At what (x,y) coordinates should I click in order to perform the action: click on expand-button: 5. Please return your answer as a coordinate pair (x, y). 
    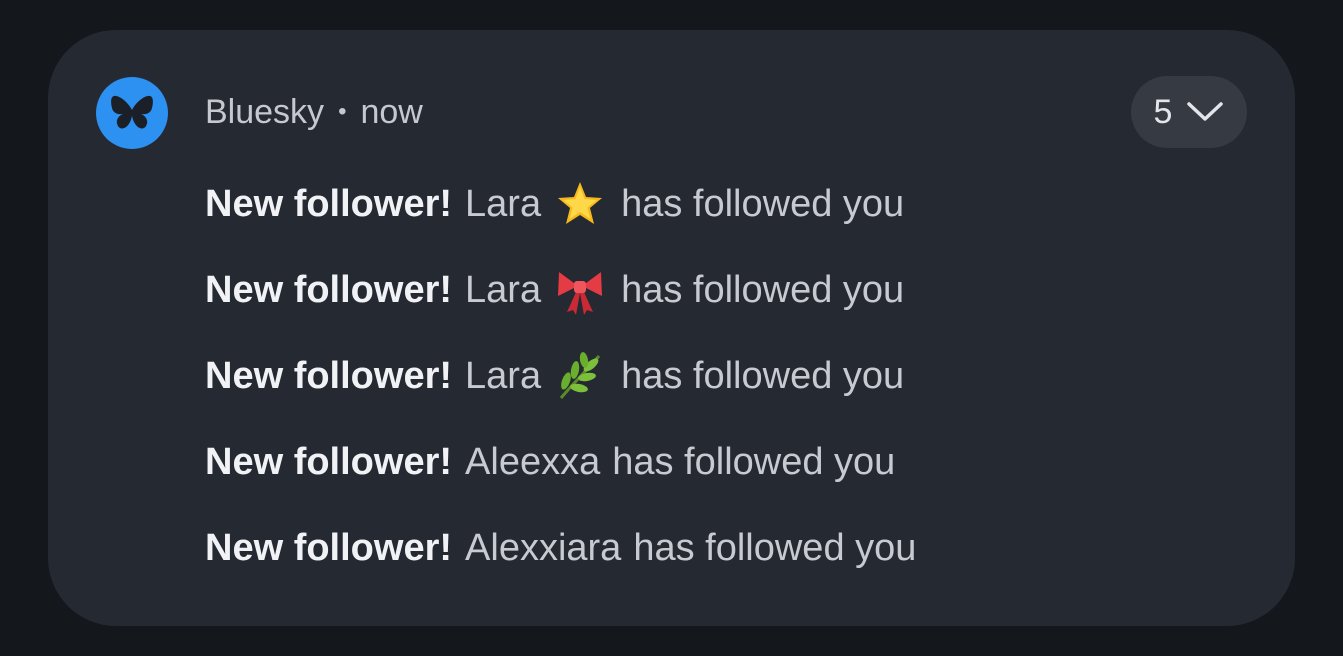
    Looking at the image, I should click on (1189, 112).